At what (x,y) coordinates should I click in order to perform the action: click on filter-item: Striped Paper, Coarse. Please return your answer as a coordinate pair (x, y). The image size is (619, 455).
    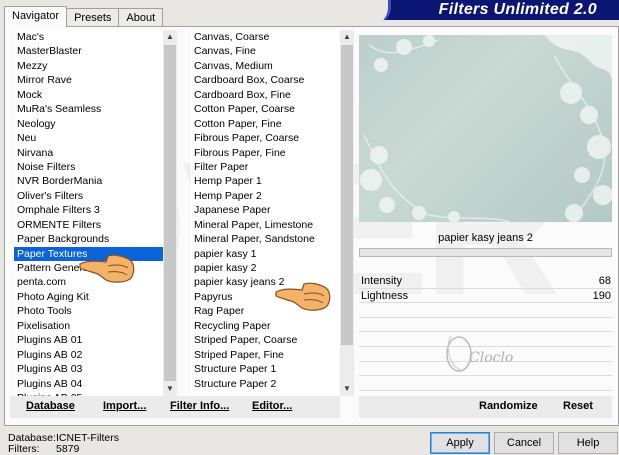
    Looking at the image, I should click on (265, 340).